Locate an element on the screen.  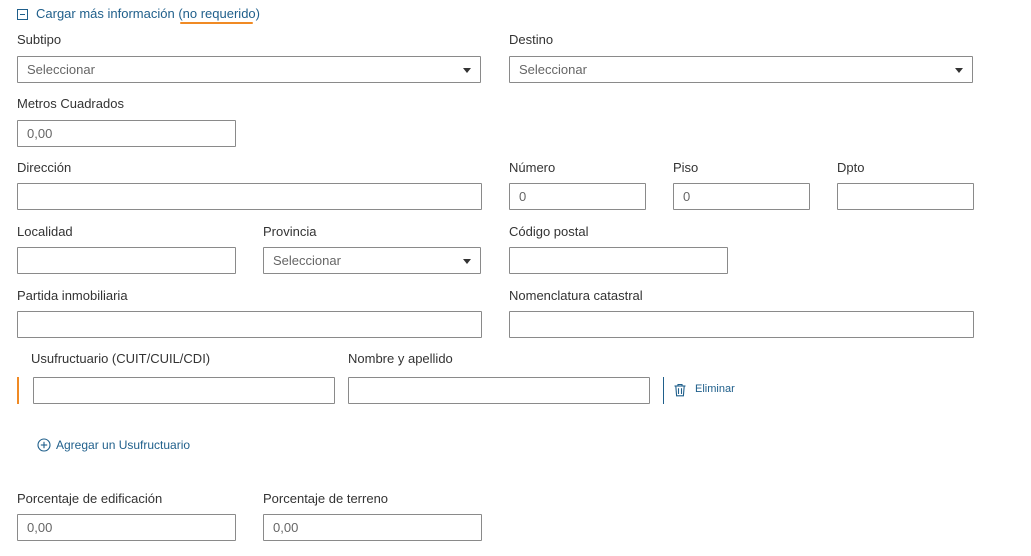
provincia-label: Provincia is located at coordinates (290, 231).